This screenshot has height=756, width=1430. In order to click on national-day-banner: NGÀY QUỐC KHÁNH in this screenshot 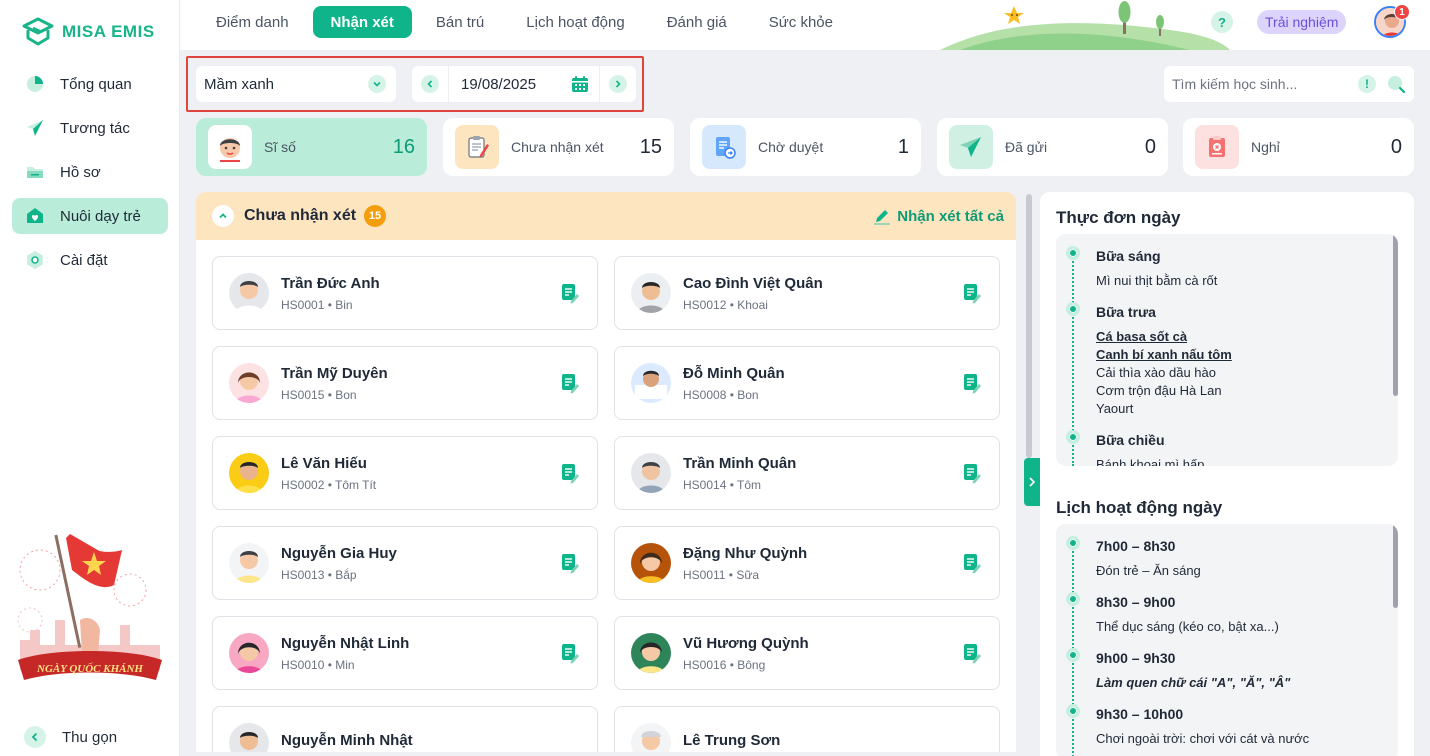, I will do `click(90, 610)`.